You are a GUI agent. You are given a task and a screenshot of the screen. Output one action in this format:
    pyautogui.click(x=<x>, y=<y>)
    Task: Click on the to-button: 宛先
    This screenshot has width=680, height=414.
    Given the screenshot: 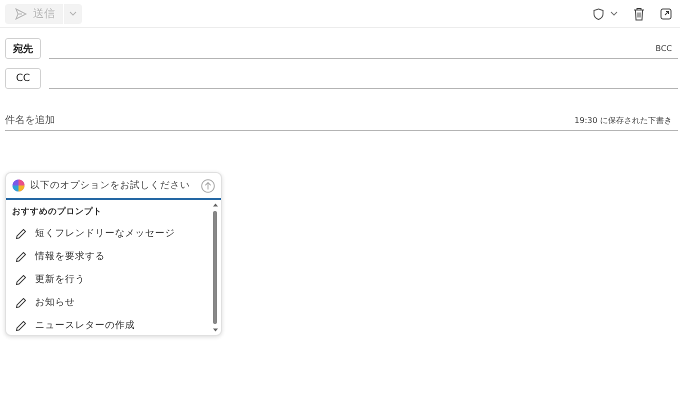 What is the action you would take?
    pyautogui.click(x=23, y=48)
    